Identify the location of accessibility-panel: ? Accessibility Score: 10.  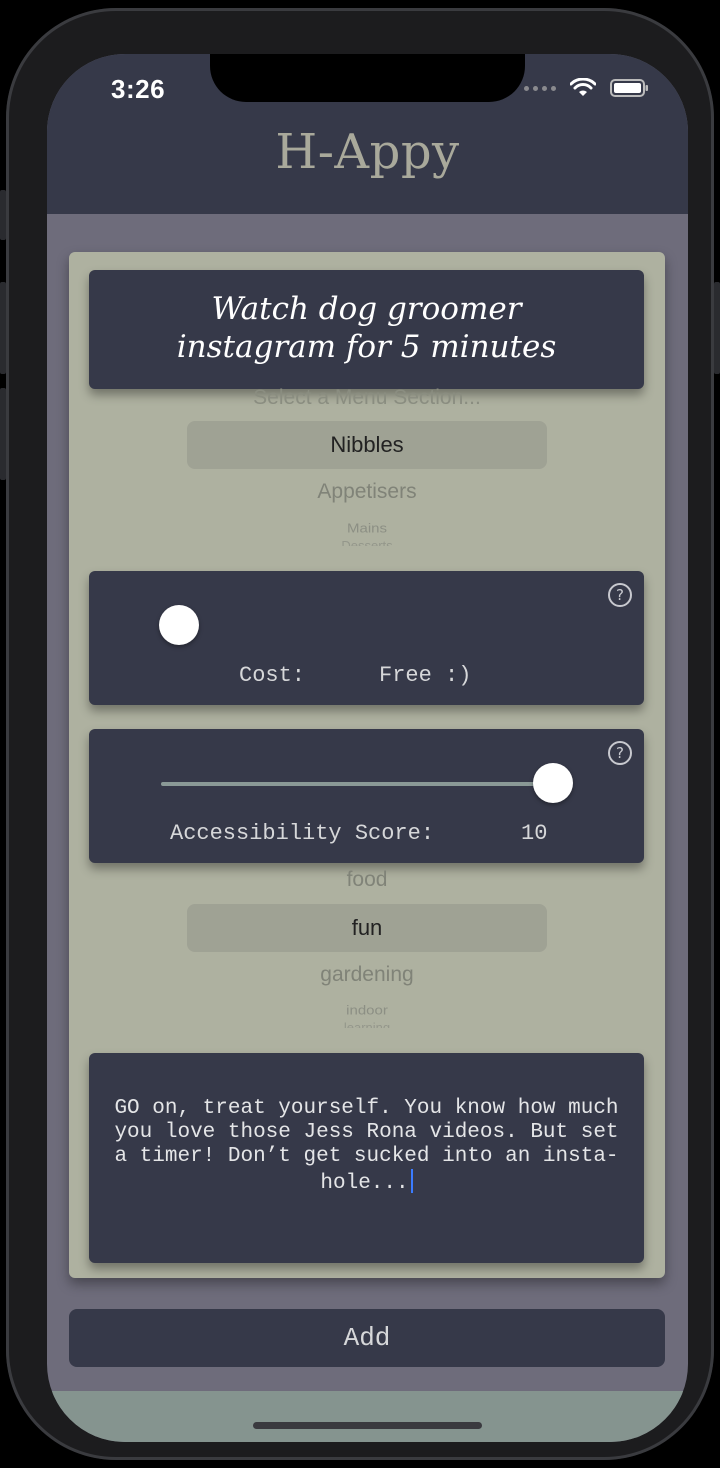
(366, 796).